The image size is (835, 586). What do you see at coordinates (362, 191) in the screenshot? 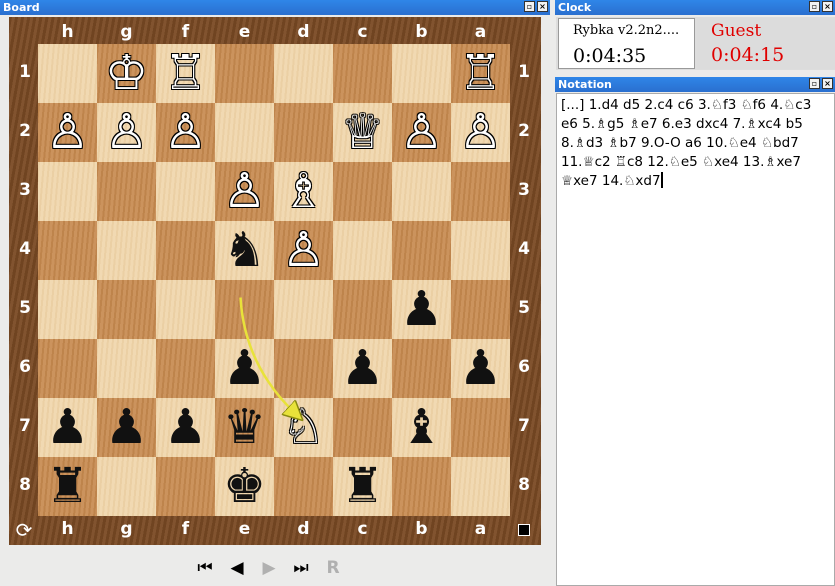
I see `square-c3` at bounding box center [362, 191].